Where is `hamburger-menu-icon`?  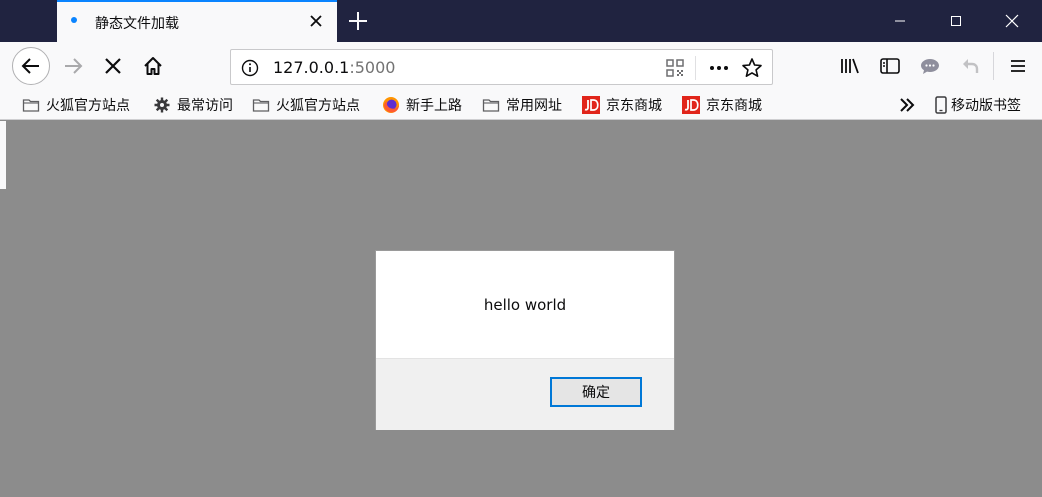
hamburger-menu-icon is located at coordinates (1018, 66).